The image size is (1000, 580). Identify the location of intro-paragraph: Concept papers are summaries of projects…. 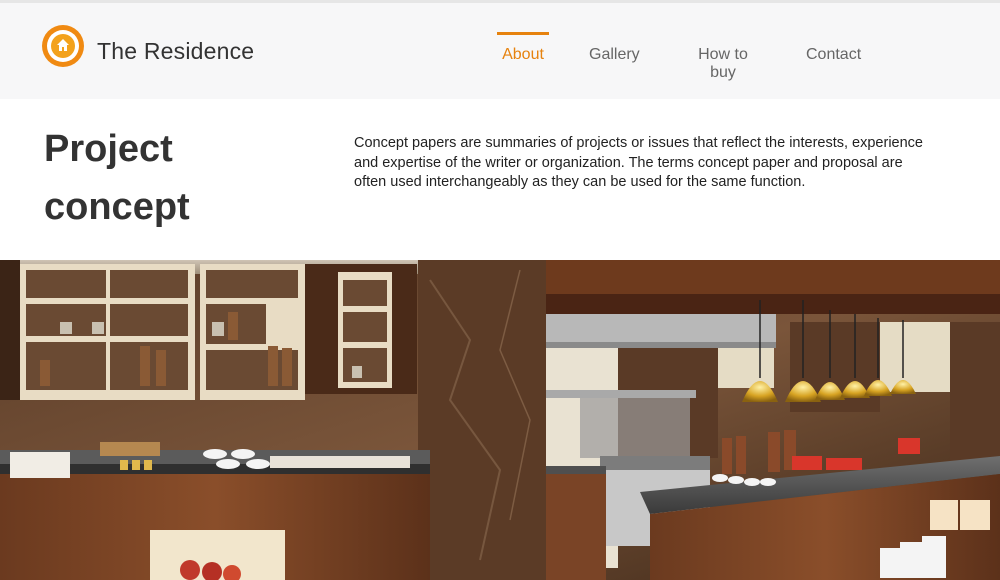
(638, 162).